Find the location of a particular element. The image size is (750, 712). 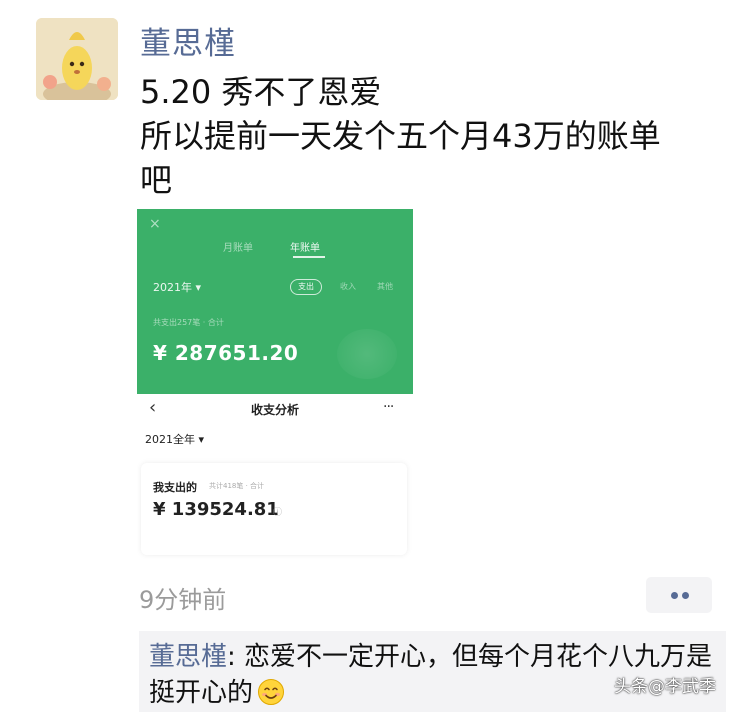

option-income: 收入 is located at coordinates (348, 286).